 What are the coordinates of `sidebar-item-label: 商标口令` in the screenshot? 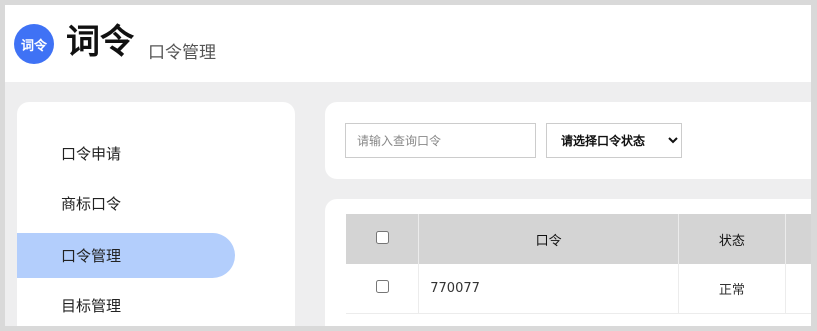 It's located at (91, 204).